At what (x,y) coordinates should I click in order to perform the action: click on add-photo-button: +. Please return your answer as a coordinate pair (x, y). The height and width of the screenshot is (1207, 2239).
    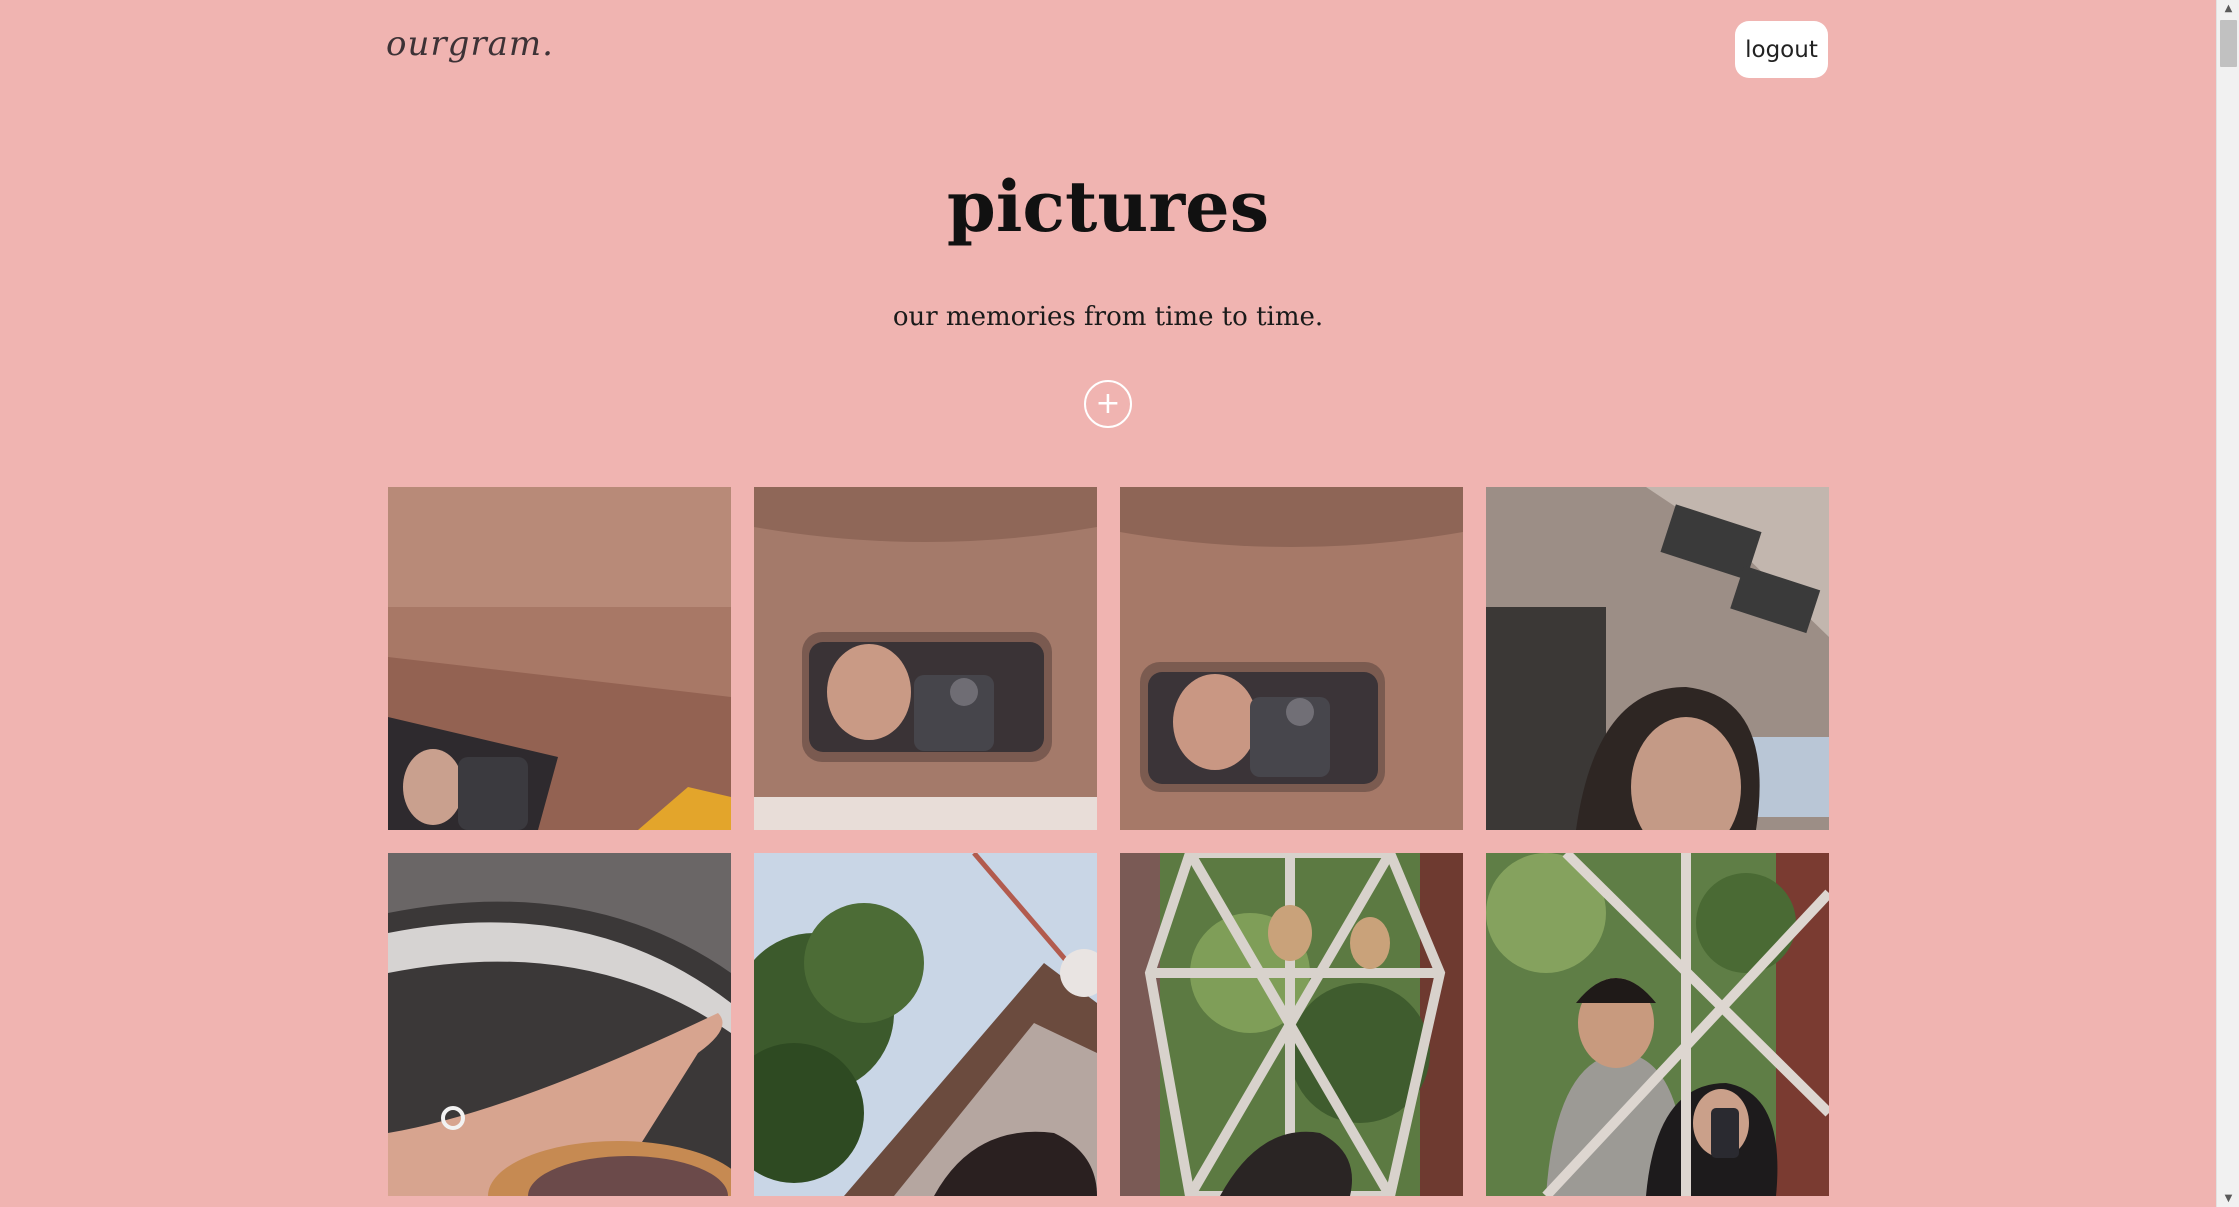
    Looking at the image, I should click on (1108, 404).